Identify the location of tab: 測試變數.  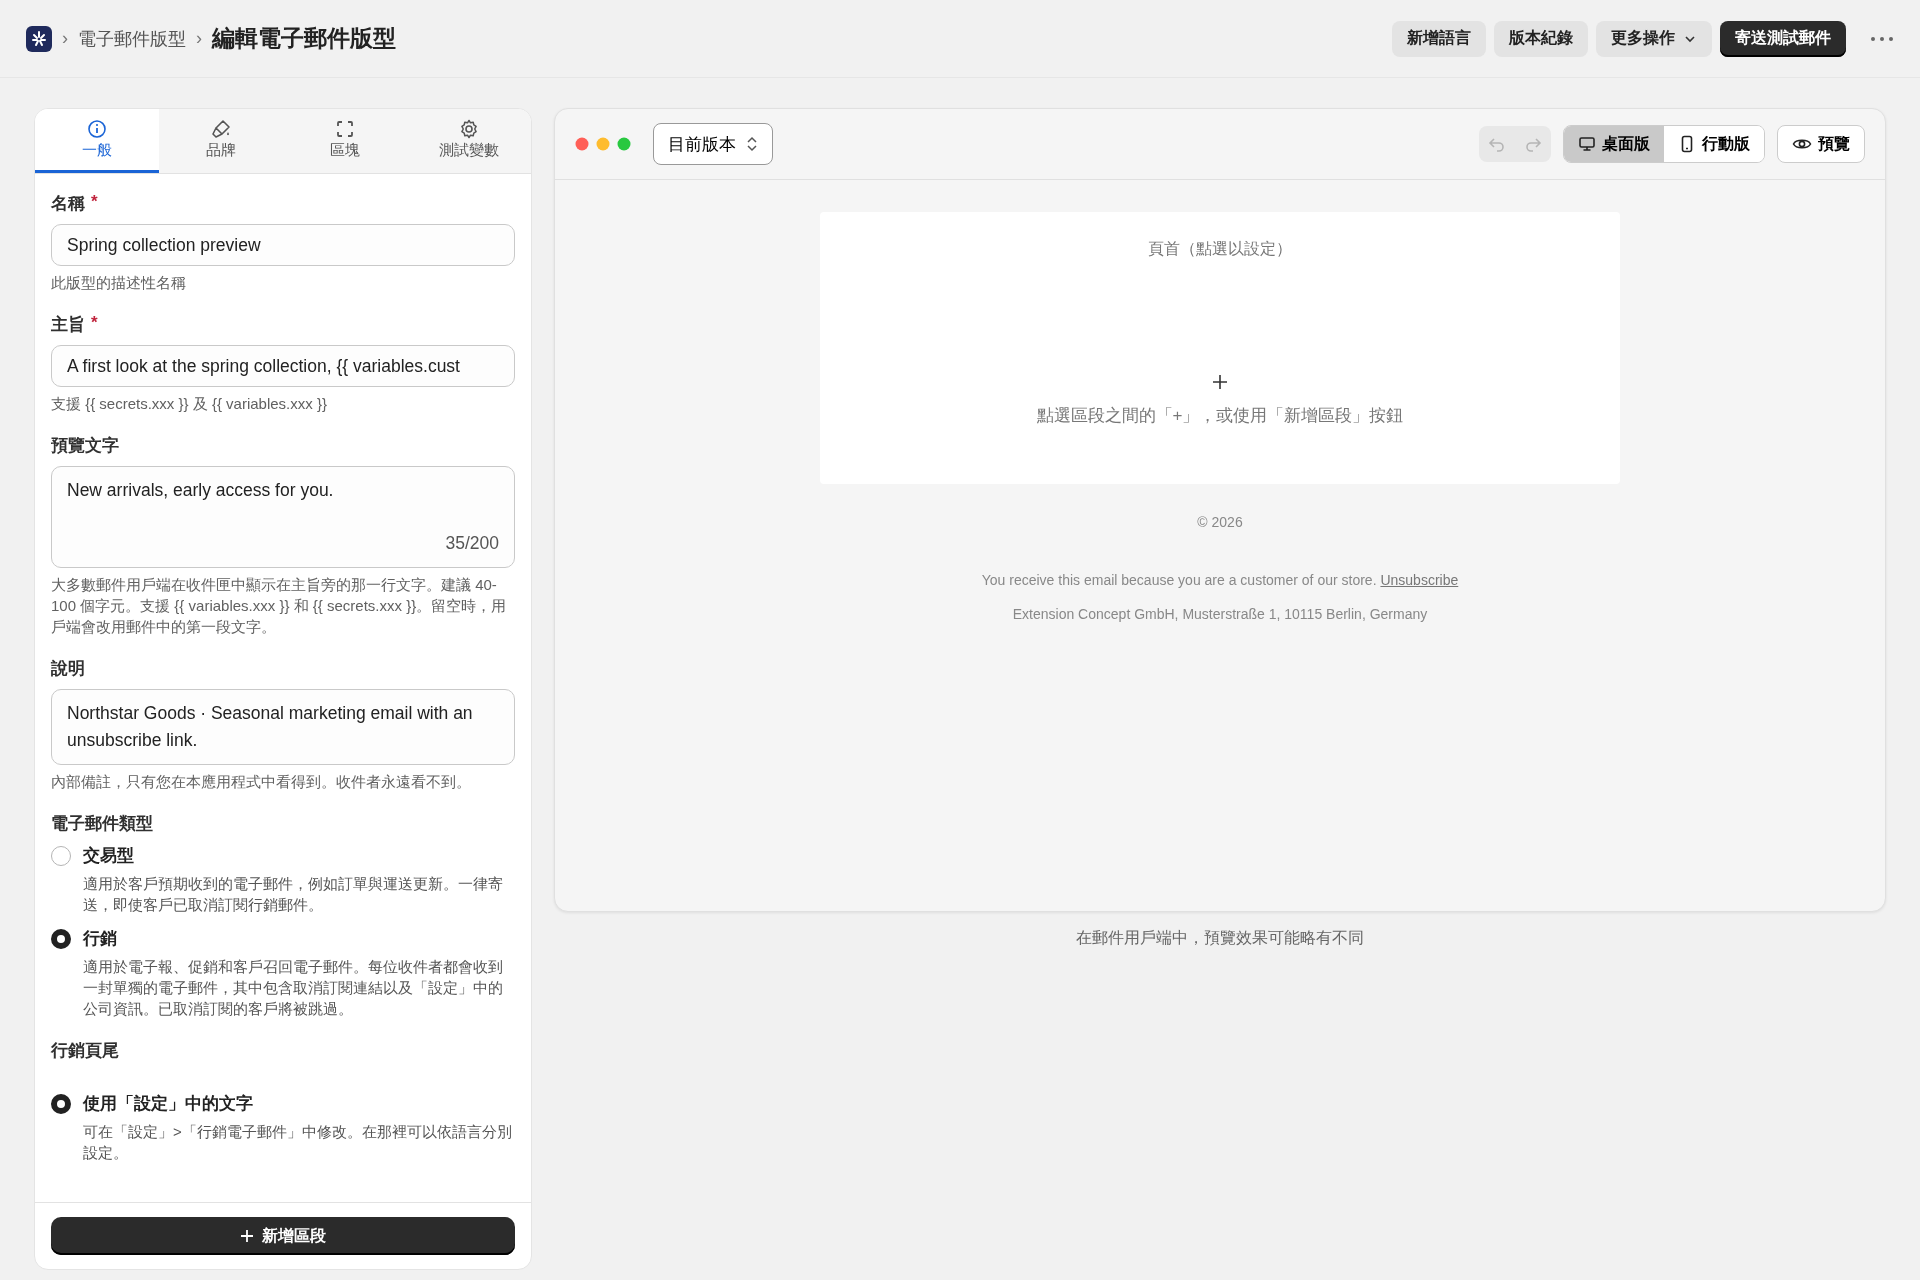
(469, 141).